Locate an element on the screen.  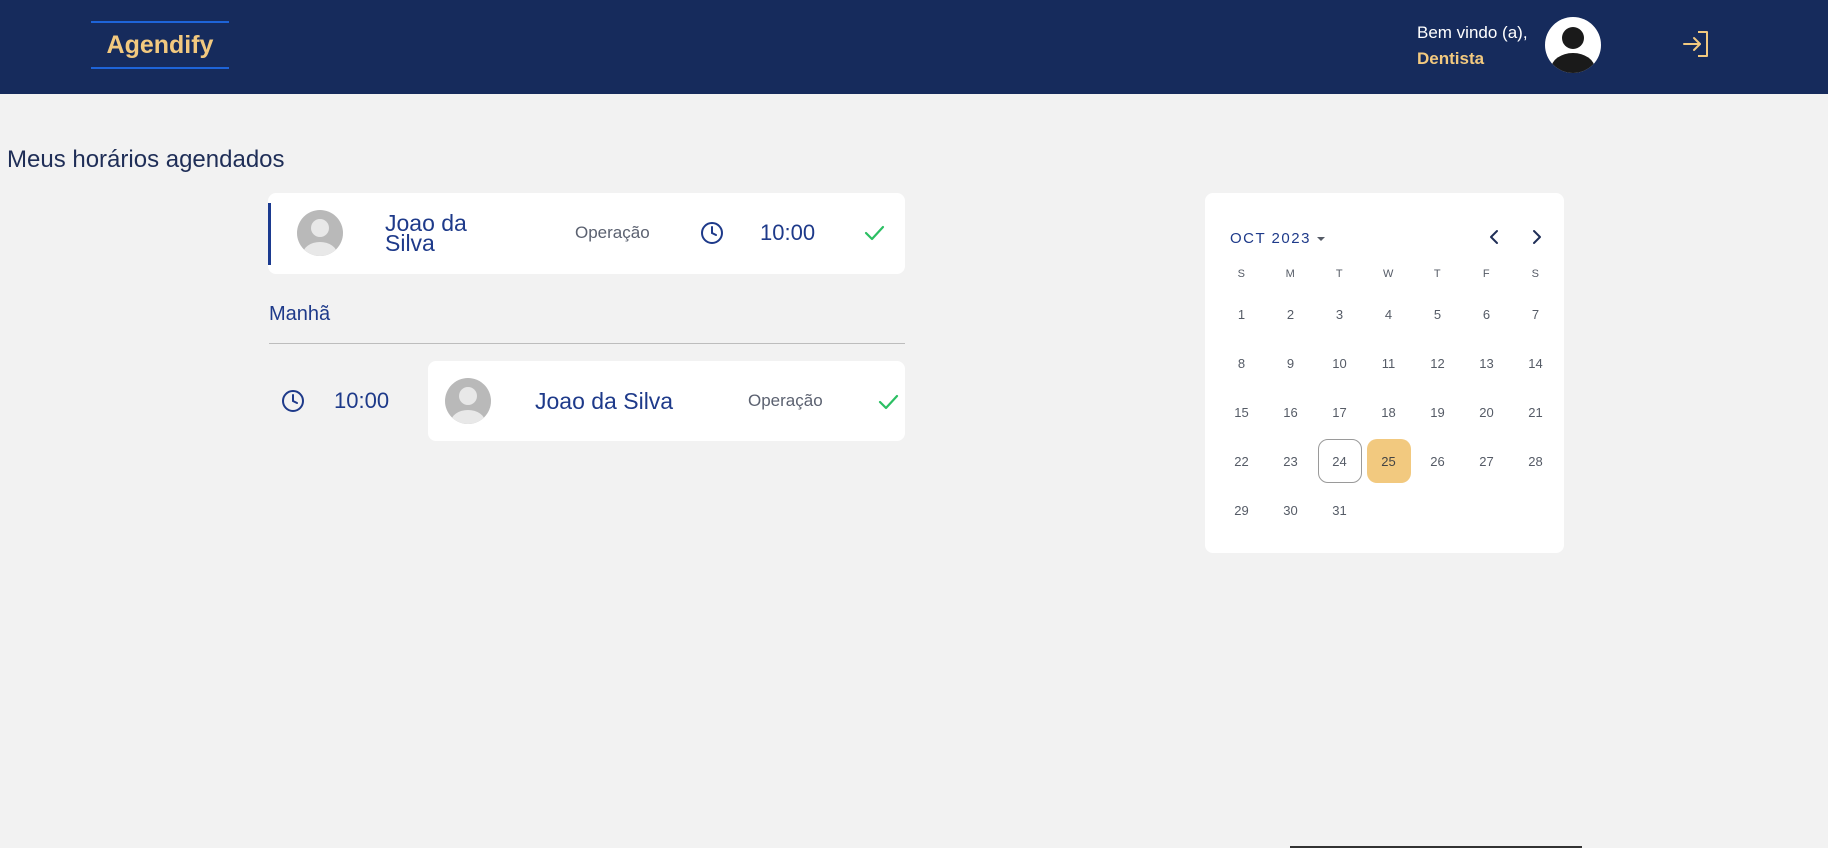
calendar-day-label: 19 is located at coordinates (1437, 412).